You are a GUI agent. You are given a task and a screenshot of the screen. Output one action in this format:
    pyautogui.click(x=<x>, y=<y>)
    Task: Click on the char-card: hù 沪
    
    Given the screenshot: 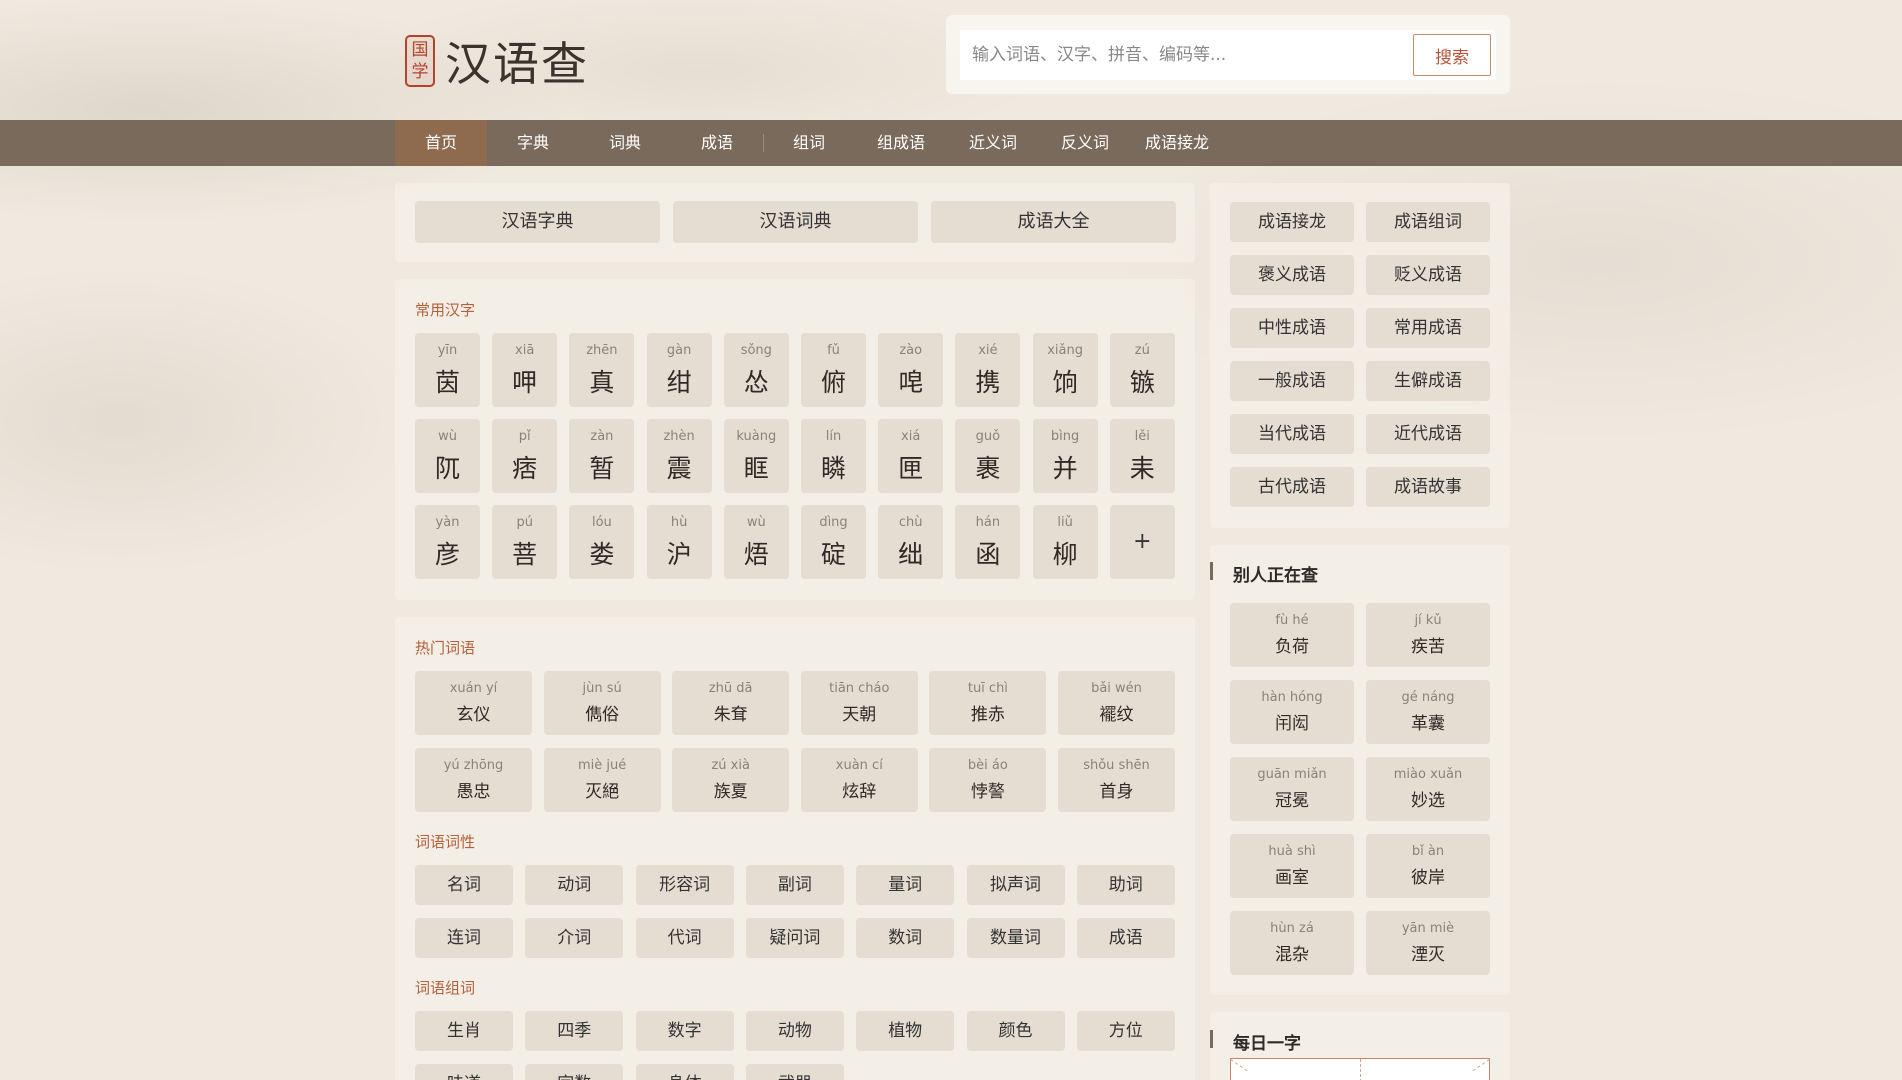 What is the action you would take?
    pyautogui.click(x=679, y=542)
    